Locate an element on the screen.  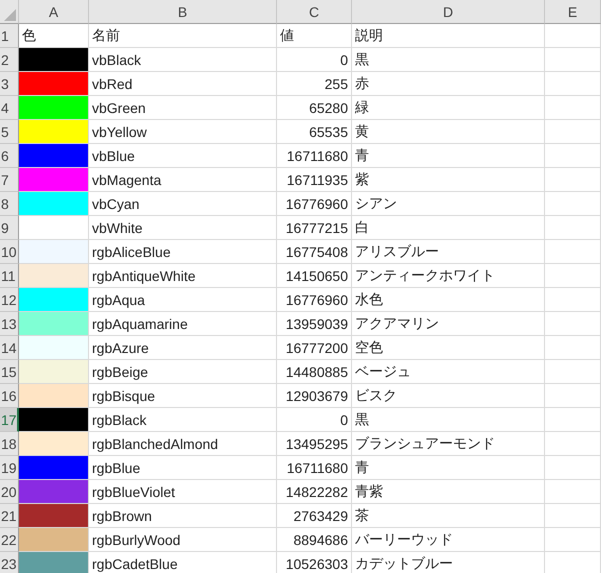
table-cell: 255 is located at coordinates (314, 84).